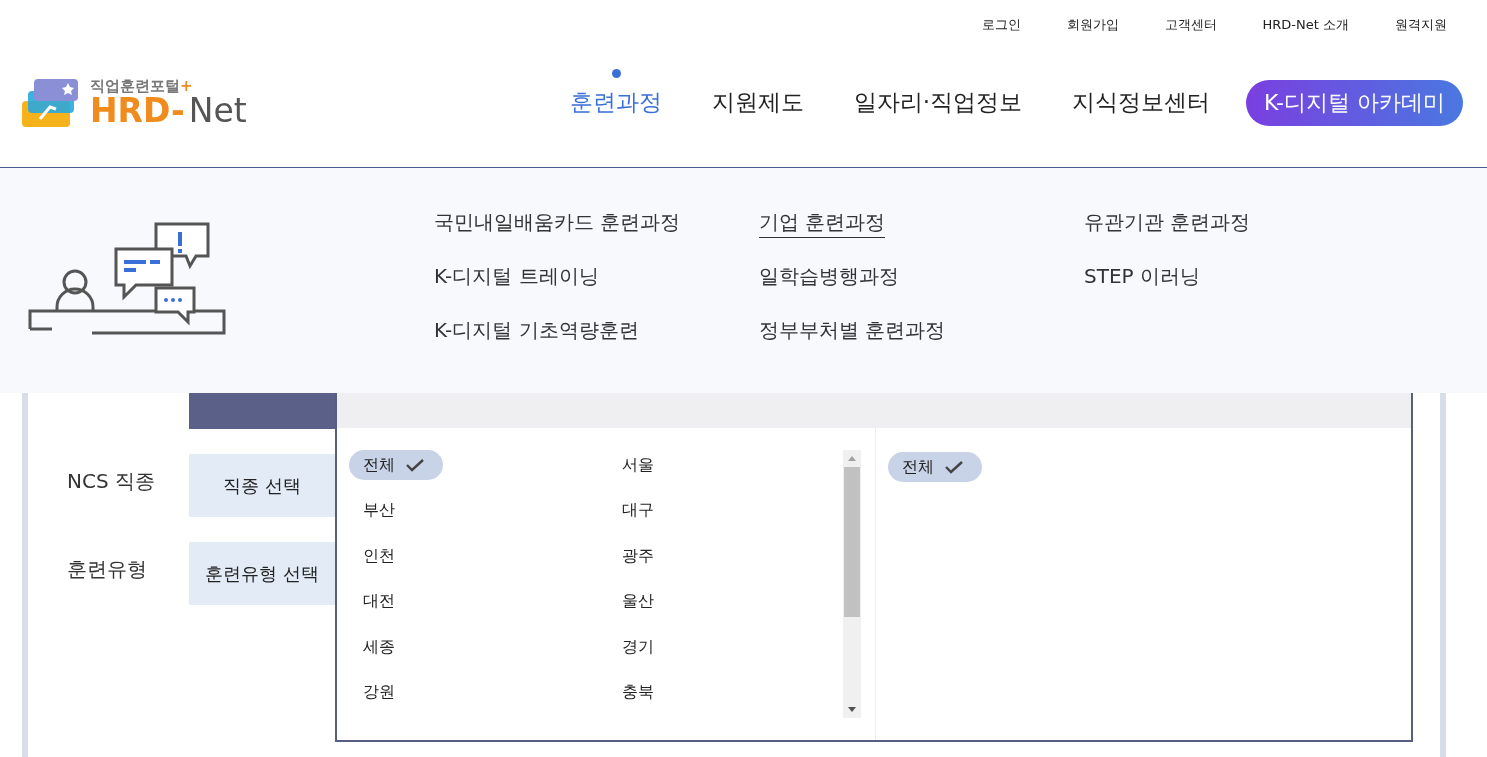 Image resolution: width=1487 pixels, height=757 pixels. Describe the element at coordinates (1354, 102) in the screenshot. I see `academy-button: K-디지털 아카데미` at that location.